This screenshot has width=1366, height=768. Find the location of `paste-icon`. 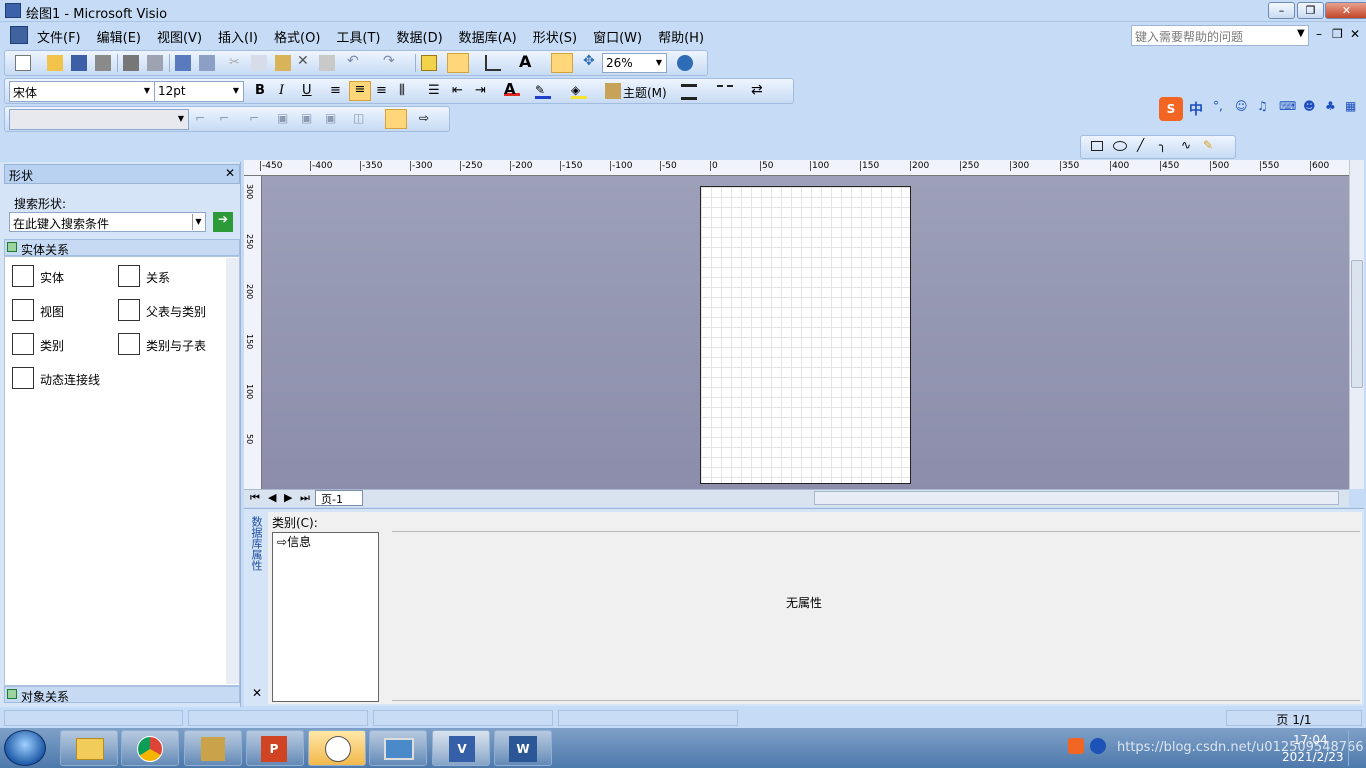

paste-icon is located at coordinates (283, 63).